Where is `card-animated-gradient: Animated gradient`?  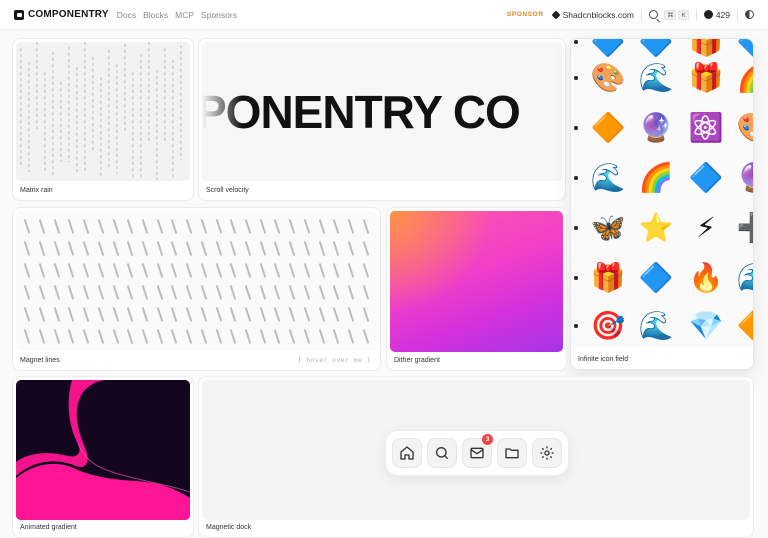 card-animated-gradient: Animated gradient is located at coordinates (103, 457).